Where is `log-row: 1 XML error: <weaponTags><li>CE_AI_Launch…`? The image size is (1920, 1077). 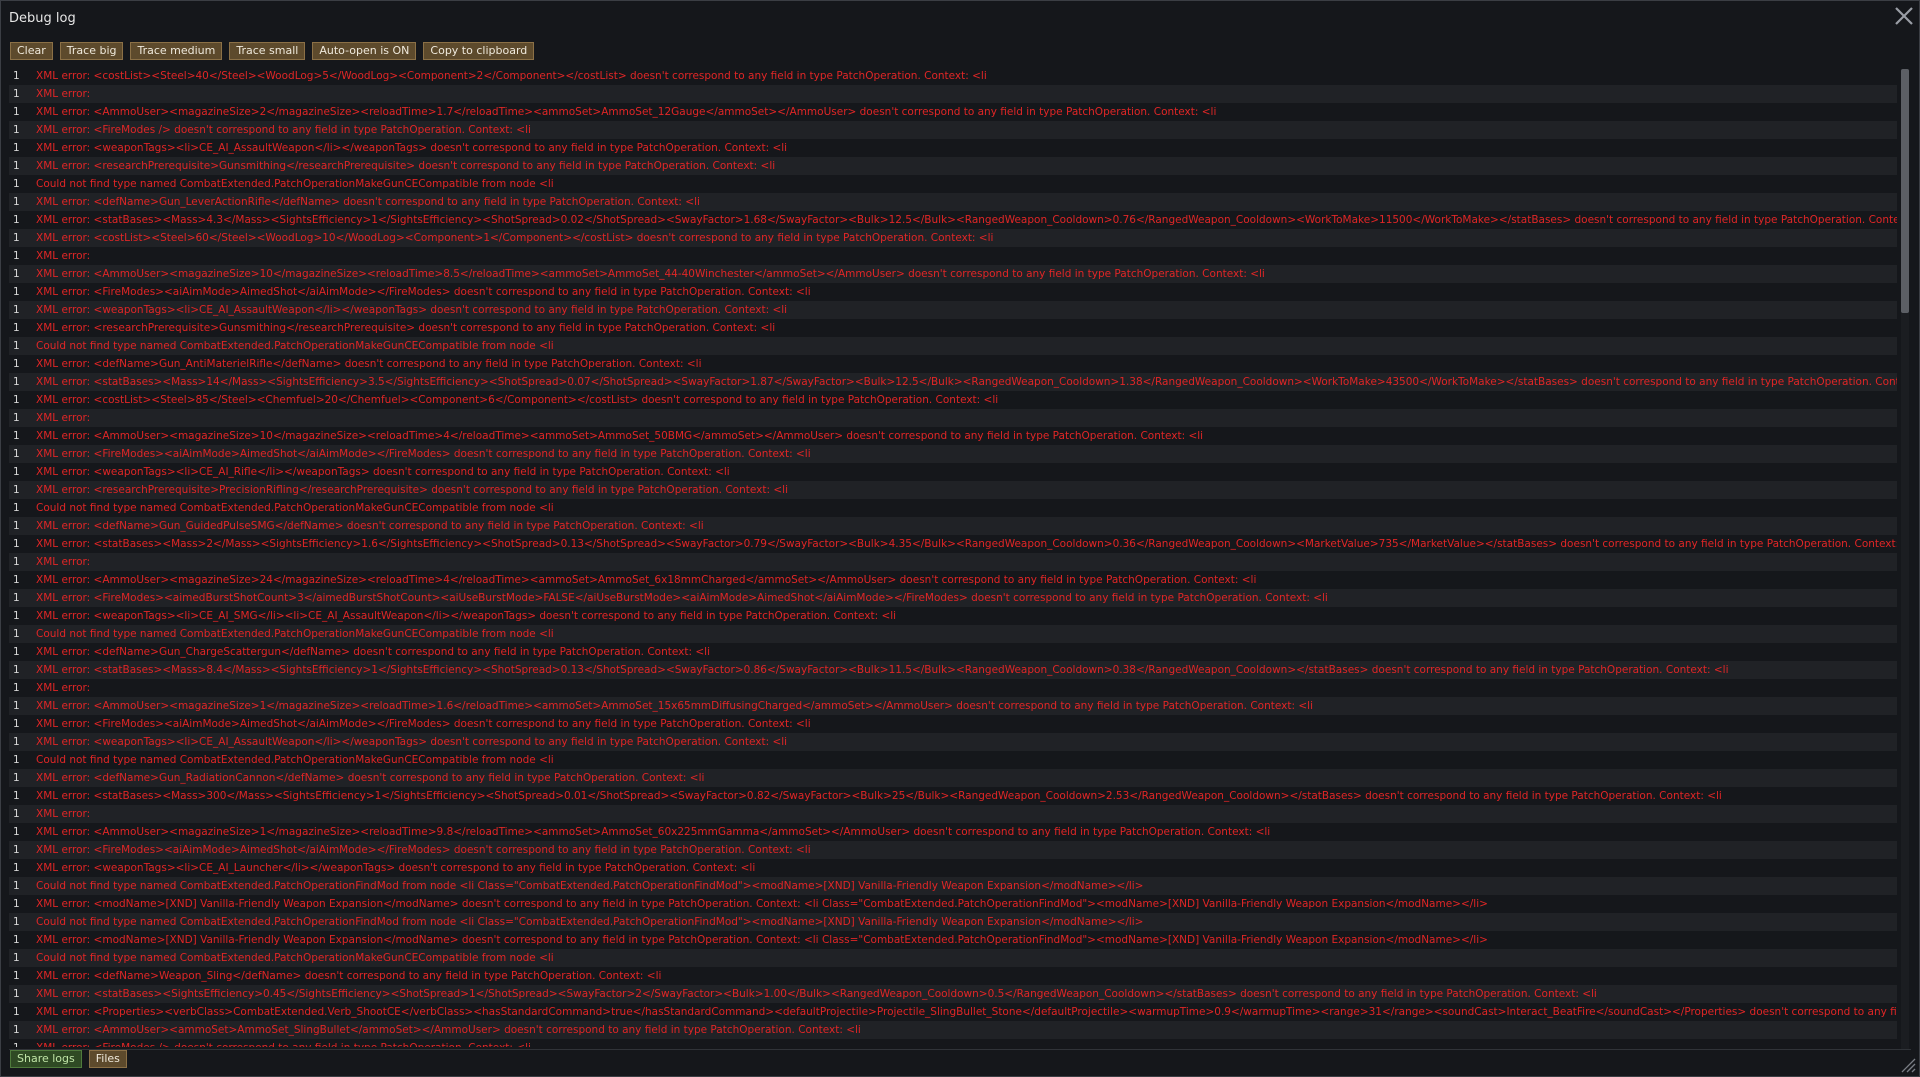 log-row: 1 XML error: <weaponTags><li>CE_AI_Launch… is located at coordinates (953, 868).